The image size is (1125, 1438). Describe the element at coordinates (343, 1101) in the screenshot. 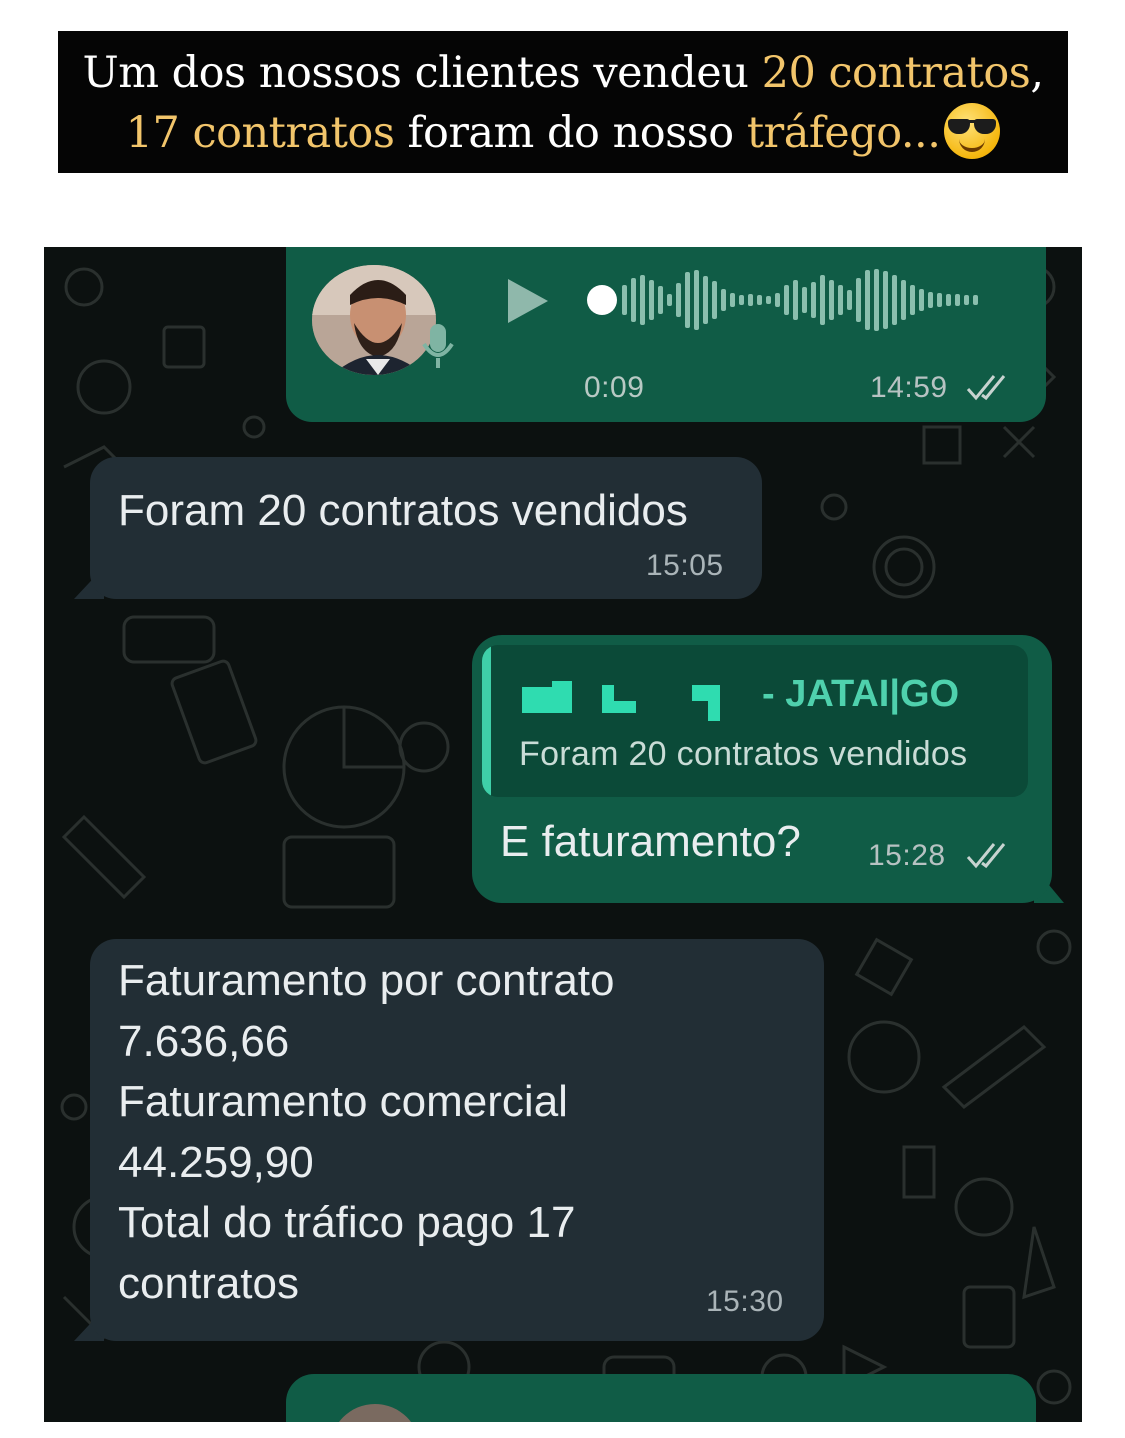

I see `message-line: Faturamento comercial` at that location.